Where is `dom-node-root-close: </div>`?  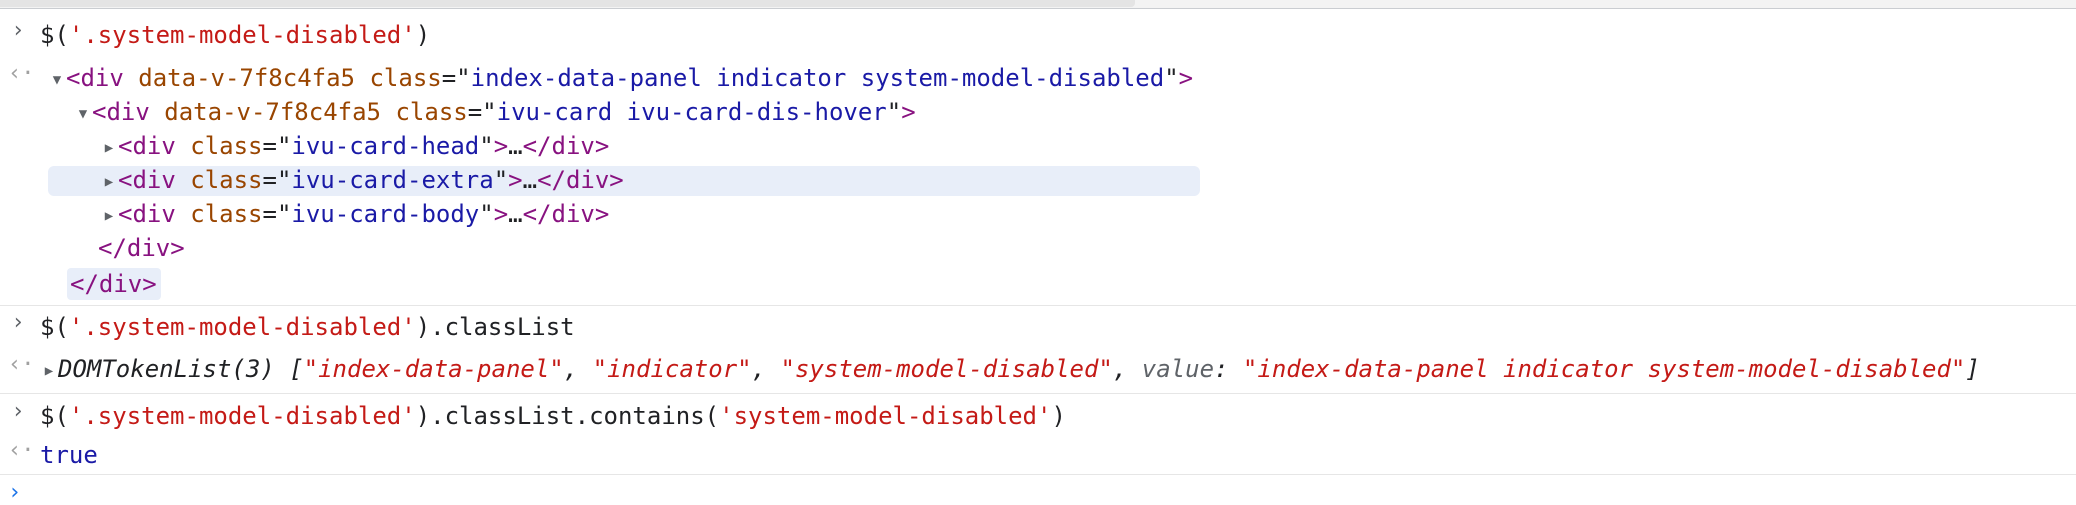
dom-node-root-close: </div> is located at coordinates (113, 284).